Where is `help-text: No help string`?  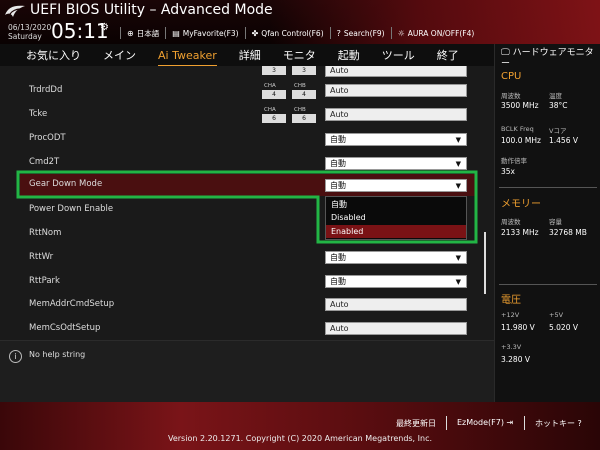
help-text: No help string is located at coordinates (57, 354).